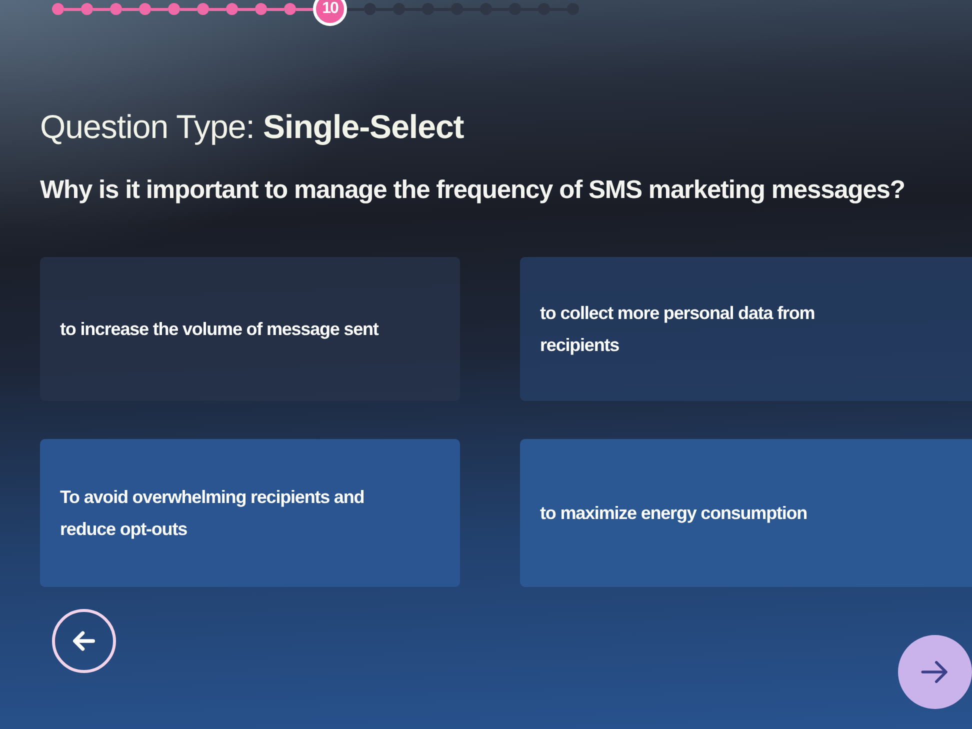 The width and height of the screenshot is (972, 729). I want to click on right-arrow-icon, so click(935, 672).